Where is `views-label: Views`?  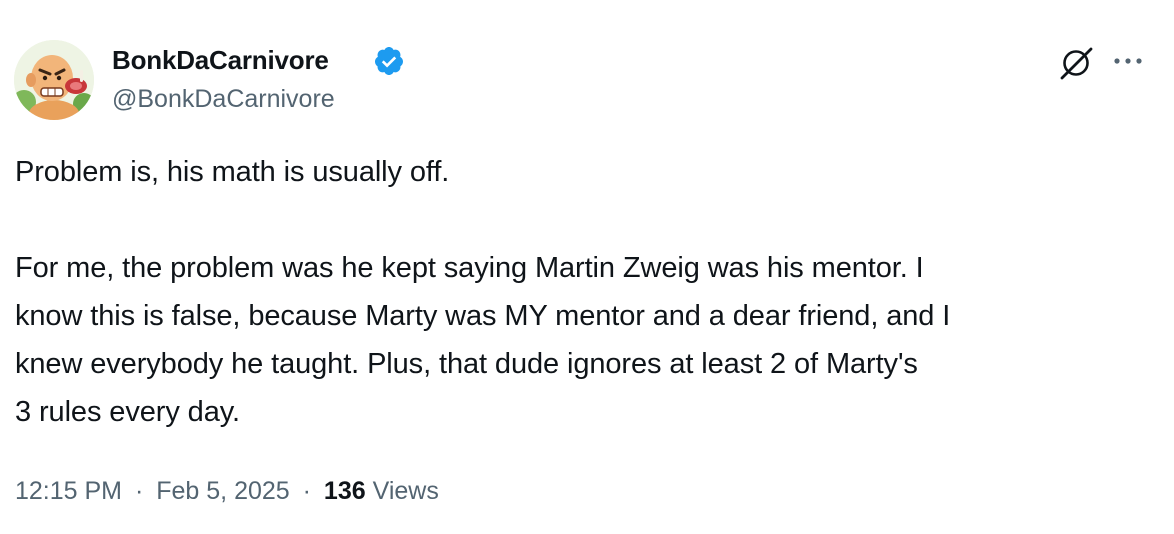 views-label: Views is located at coordinates (406, 491).